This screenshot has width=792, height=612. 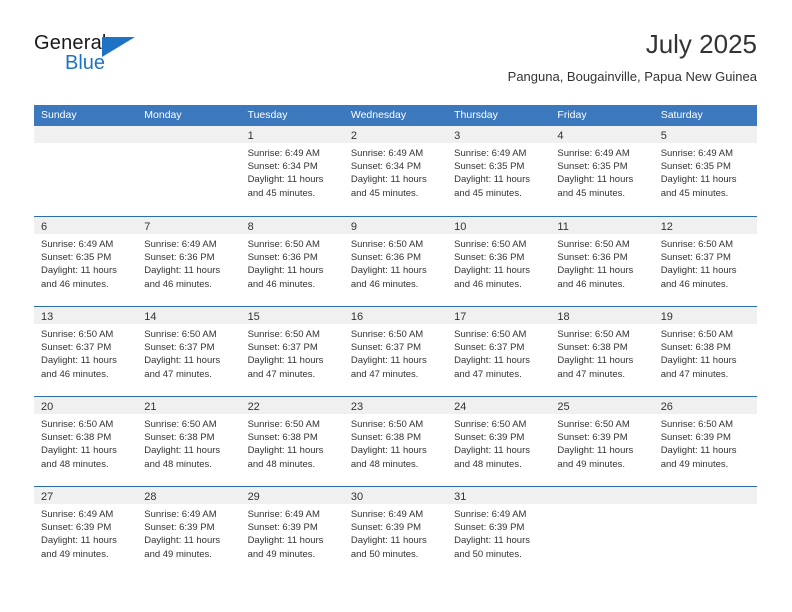 I want to click on day-number-band: 24, so click(x=499, y=405).